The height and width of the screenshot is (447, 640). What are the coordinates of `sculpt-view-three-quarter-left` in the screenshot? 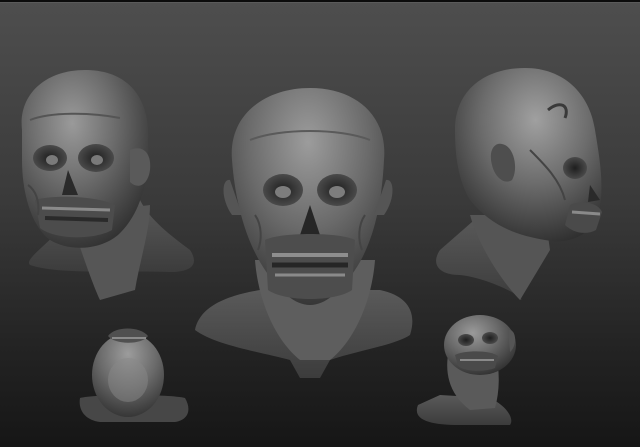 It's located at (107, 185).